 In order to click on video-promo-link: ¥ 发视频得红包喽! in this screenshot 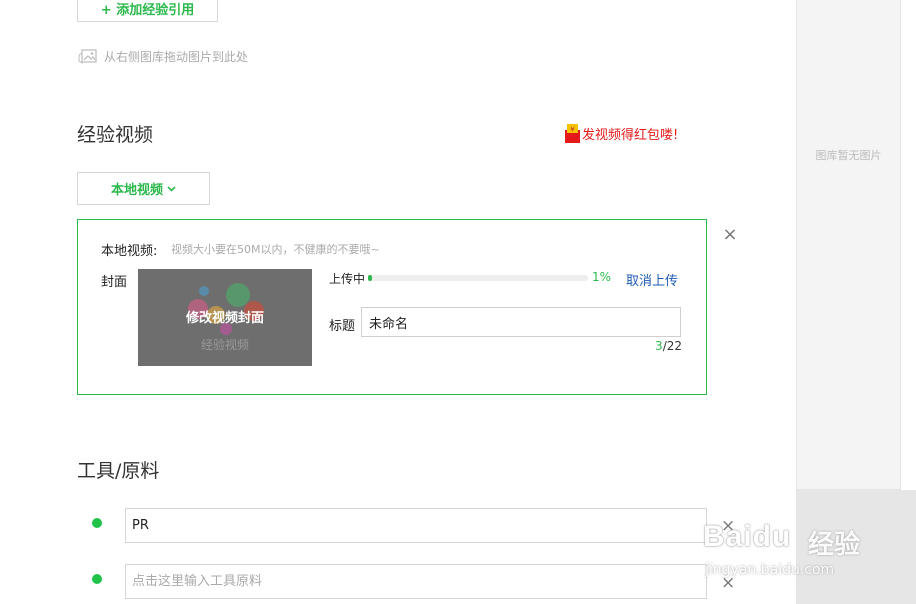, I will do `click(621, 133)`.